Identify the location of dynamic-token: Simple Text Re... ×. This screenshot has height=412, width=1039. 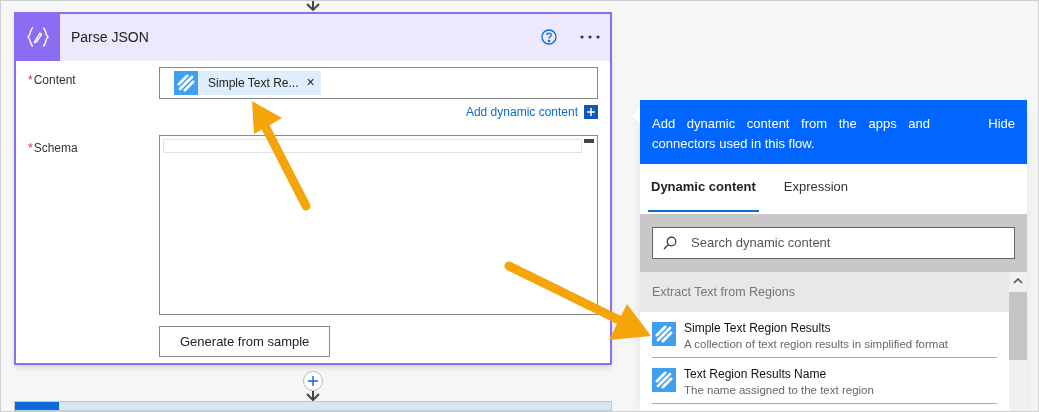
(247, 82).